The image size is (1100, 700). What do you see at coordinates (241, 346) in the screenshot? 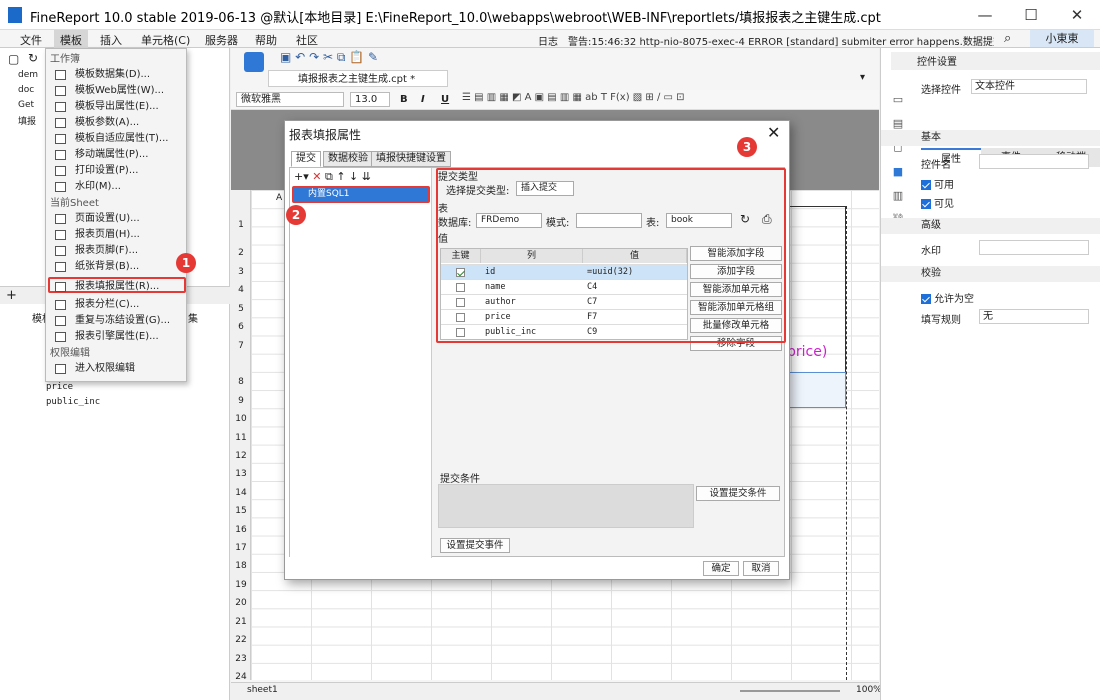
I see `row-number: 7` at bounding box center [241, 346].